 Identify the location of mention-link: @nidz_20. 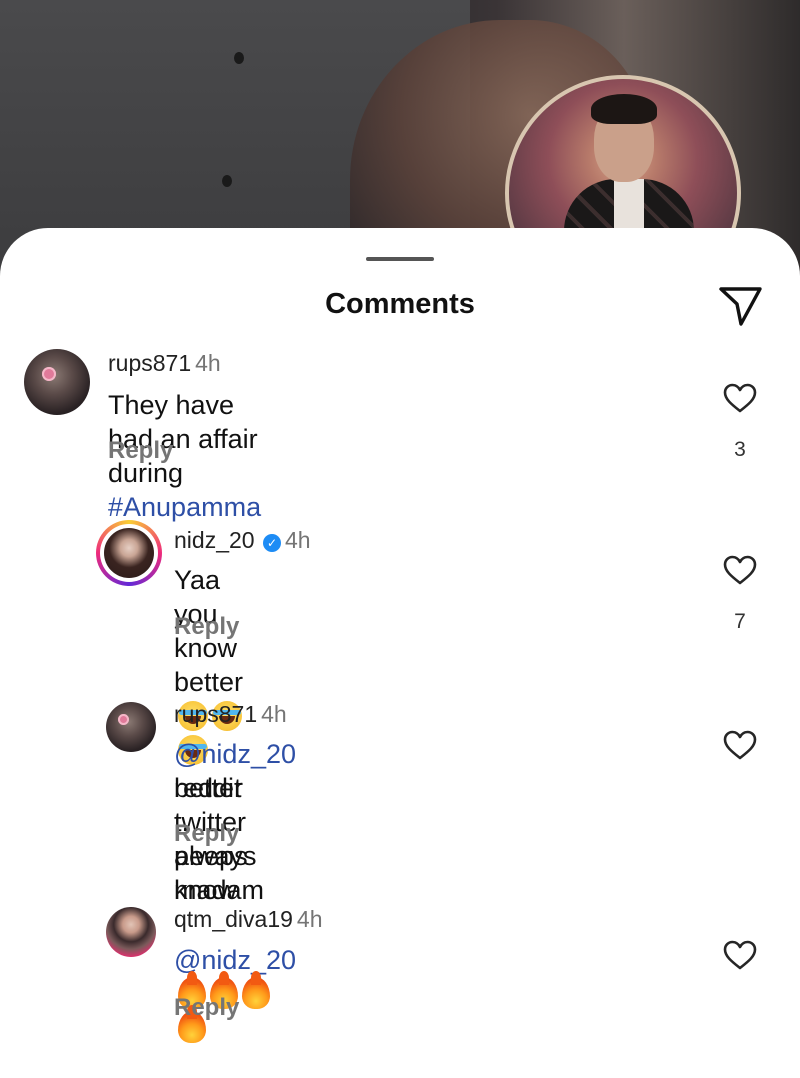
(235, 754).